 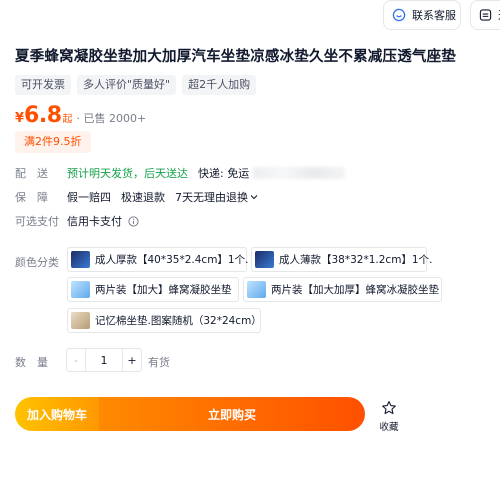 I want to click on tag-invoice: 可开发票, so click(x=43, y=85).